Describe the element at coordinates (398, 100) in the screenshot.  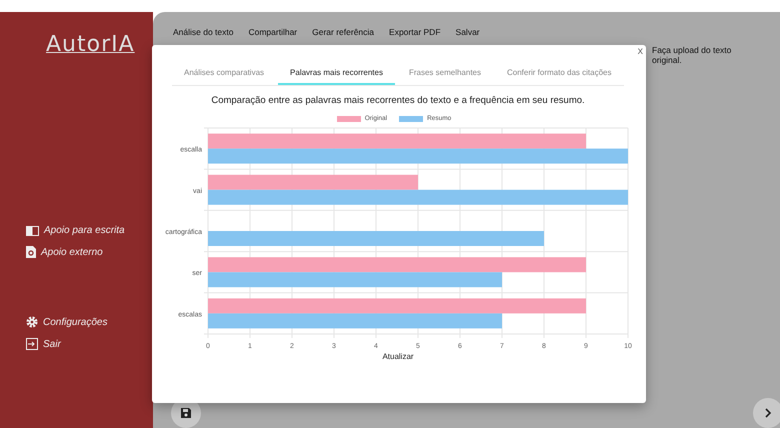
I see `chart-title: Comparação entre as palavras mais recorrentes do texto e a frequência em seu resumo.` at that location.